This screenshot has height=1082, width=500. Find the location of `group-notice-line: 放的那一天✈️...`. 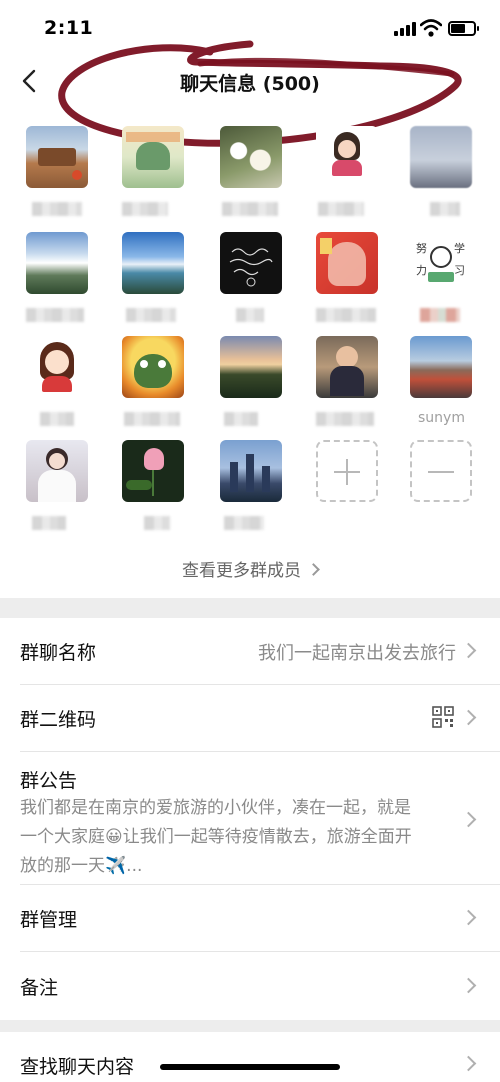

group-notice-line: 放的那一天✈️... is located at coordinates (81, 866).